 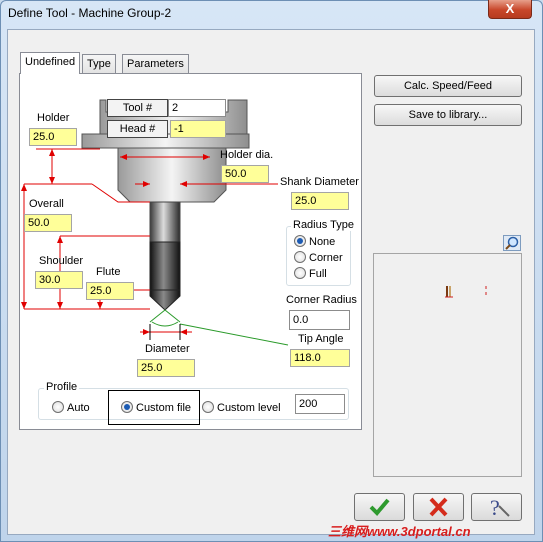 What do you see at coordinates (137, 108) in the screenshot?
I see `tool-number-label: Tool #` at bounding box center [137, 108].